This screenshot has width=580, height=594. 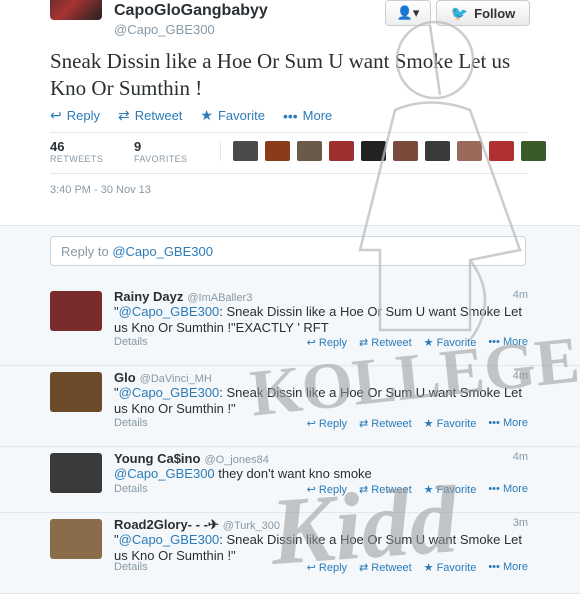 I want to click on bird-icon: 🐦, so click(x=459, y=12).